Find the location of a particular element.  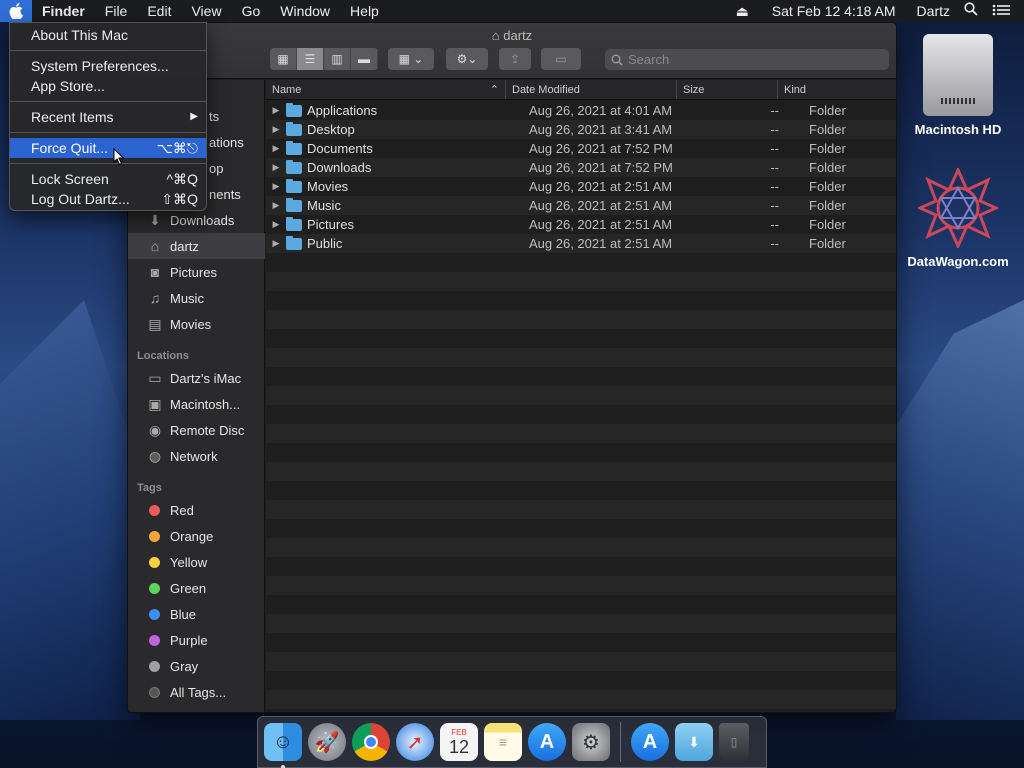

mouse-cursor-icon is located at coordinates (119, 157).